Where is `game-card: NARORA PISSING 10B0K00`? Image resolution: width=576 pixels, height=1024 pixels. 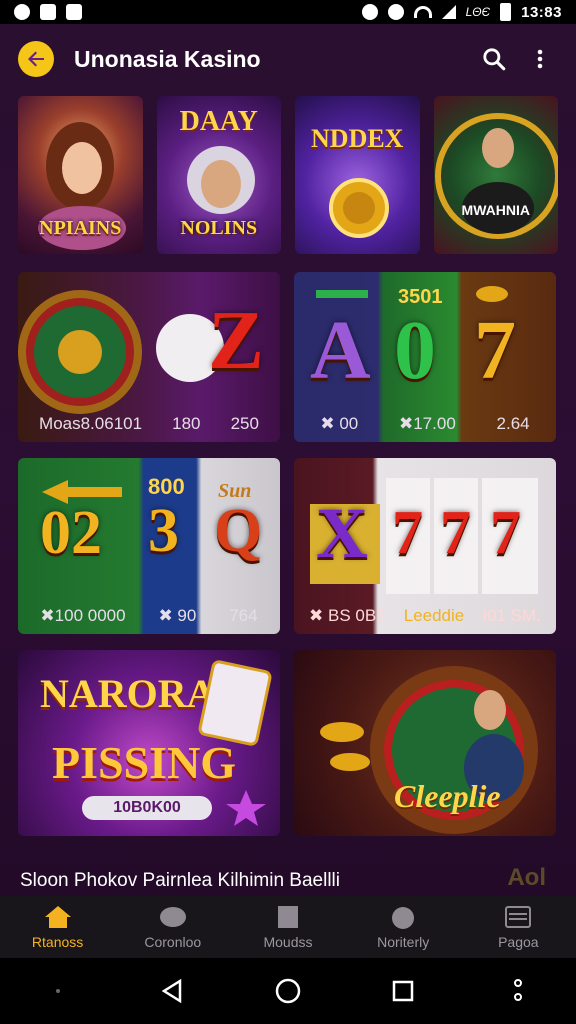
game-card: NARORA PISSING 10B0K00 is located at coordinates (149, 743).